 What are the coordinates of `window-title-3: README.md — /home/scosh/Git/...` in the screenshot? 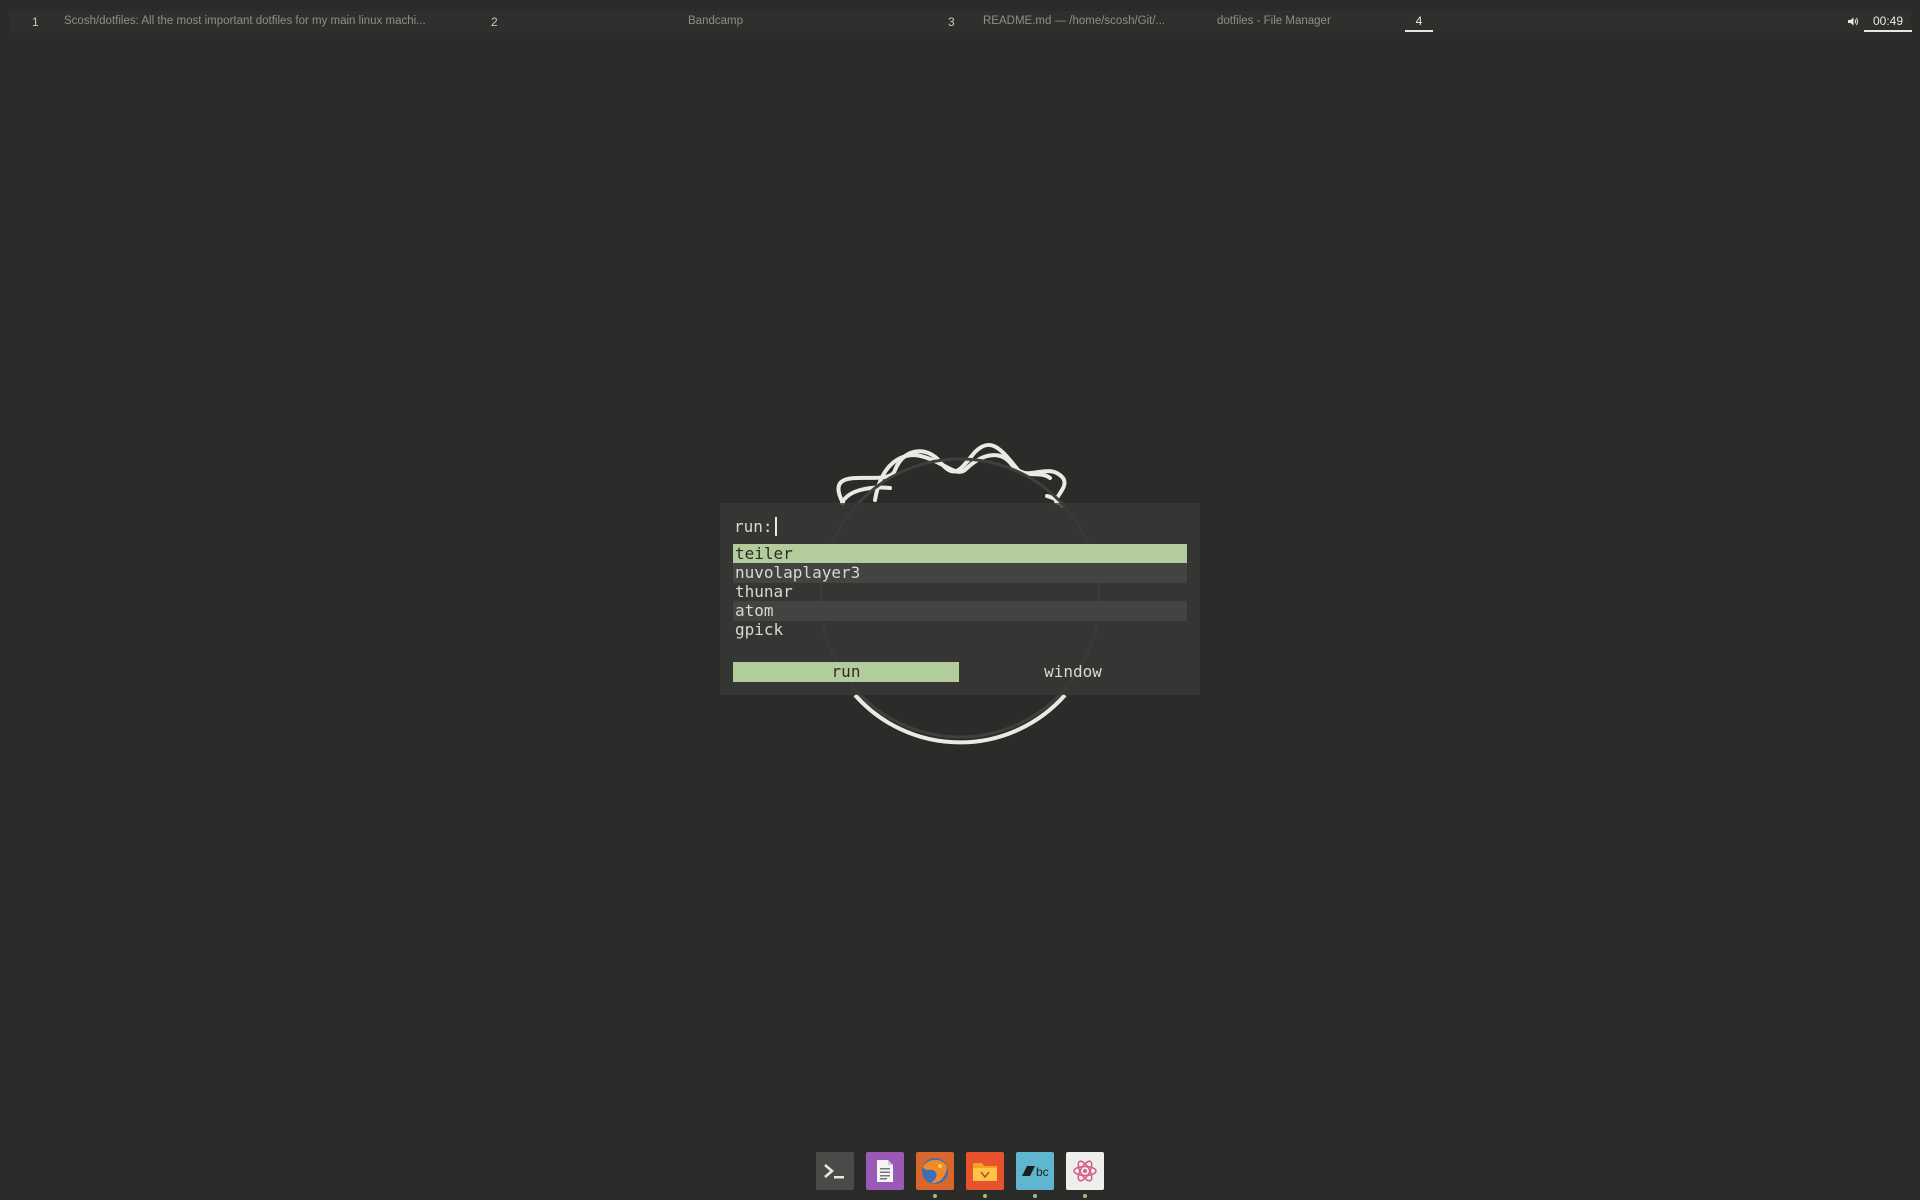 It's located at (1074, 21).